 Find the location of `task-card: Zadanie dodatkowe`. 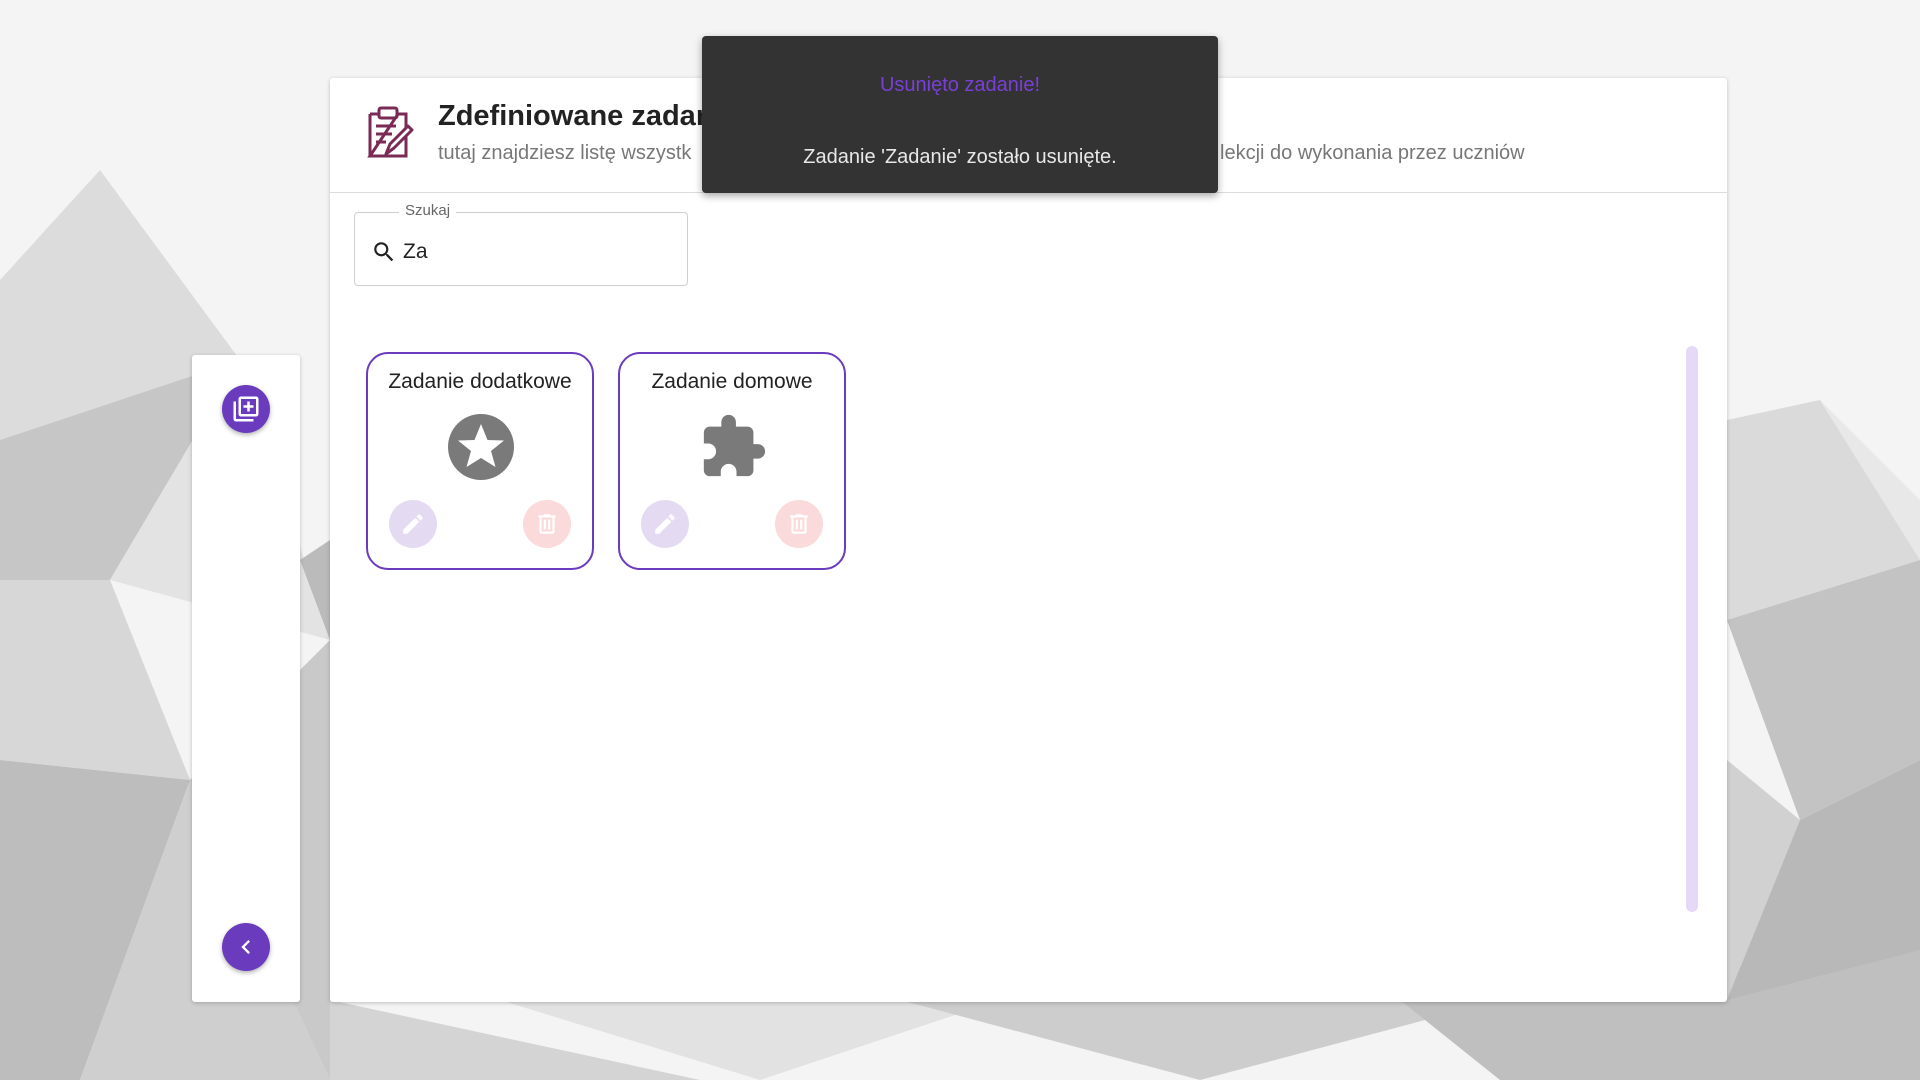

task-card: Zadanie dodatkowe is located at coordinates (480, 461).